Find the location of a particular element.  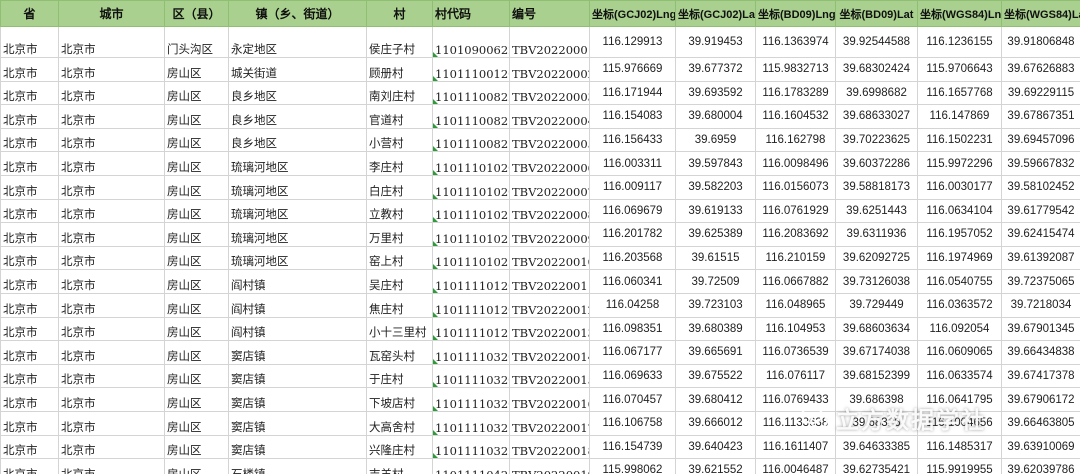

cell-wgs84-lat: 39.91806848 is located at coordinates (1040, 42).